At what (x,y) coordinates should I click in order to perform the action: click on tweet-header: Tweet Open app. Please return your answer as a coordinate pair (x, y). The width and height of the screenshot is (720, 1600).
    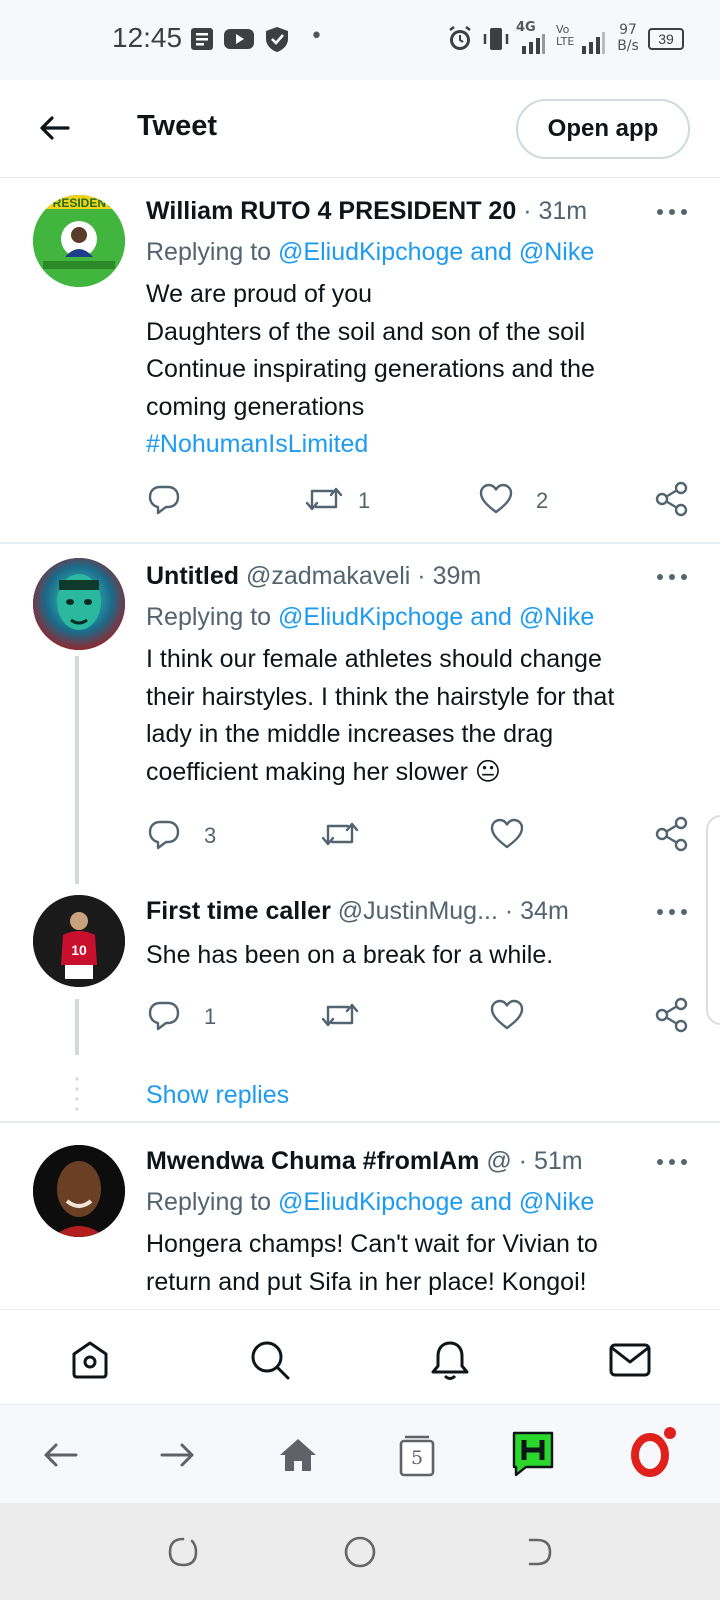
    Looking at the image, I should click on (360, 129).